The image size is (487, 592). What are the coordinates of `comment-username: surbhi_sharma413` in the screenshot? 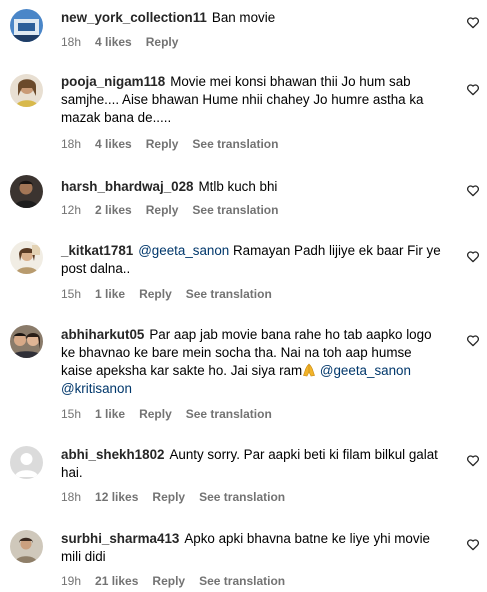 It's located at (120, 538).